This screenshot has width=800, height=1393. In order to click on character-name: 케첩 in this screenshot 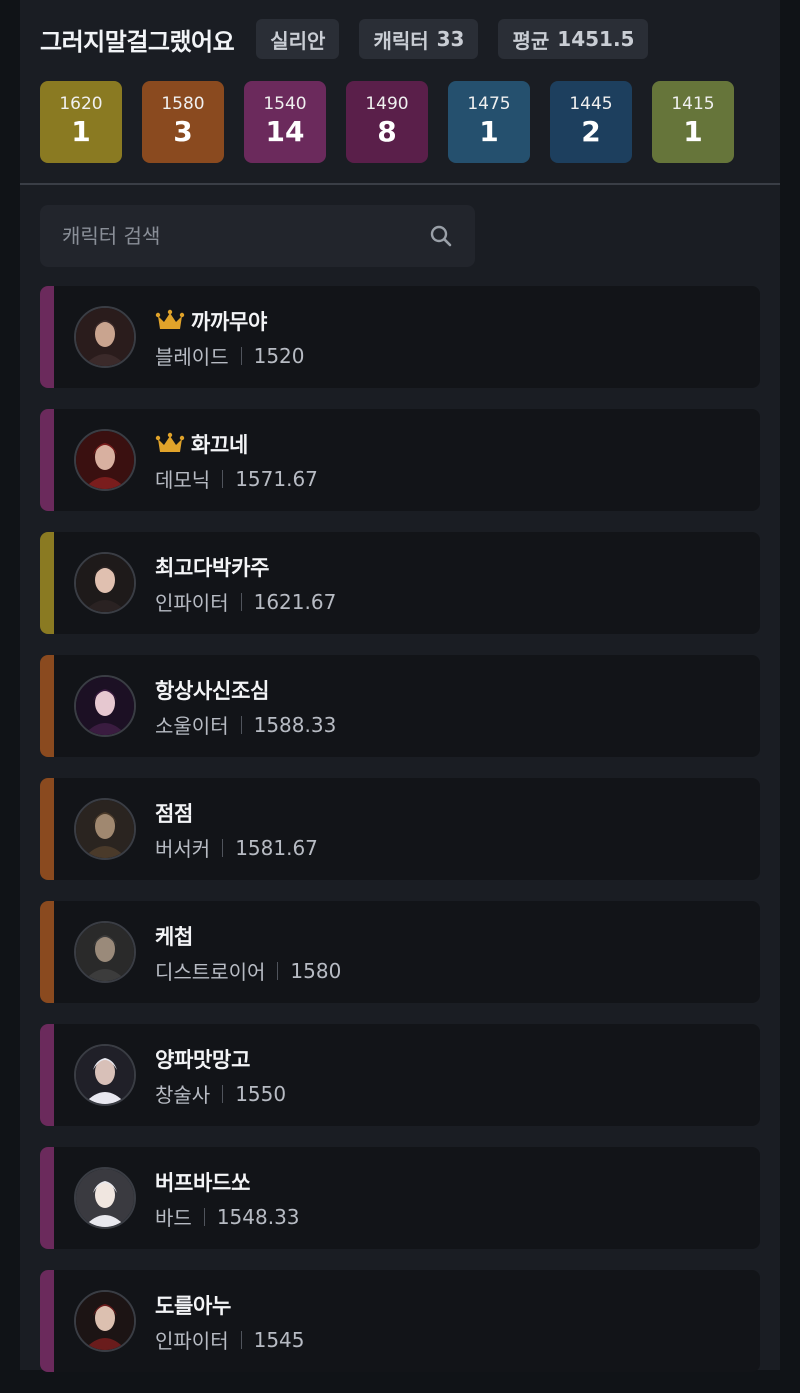, I will do `click(174, 937)`.